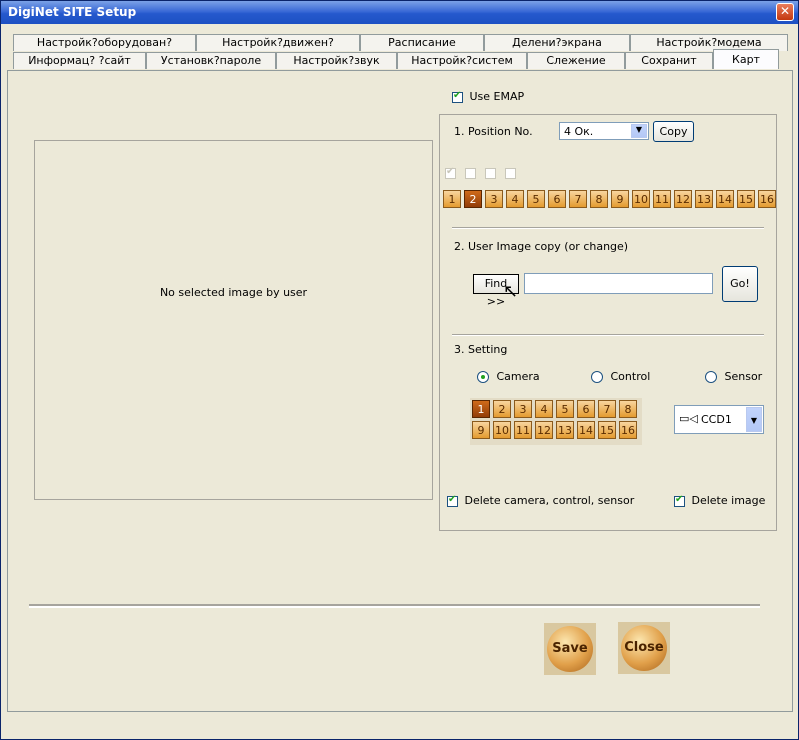  Describe the element at coordinates (785, 12) in the screenshot. I see `close-window-button: ✕` at that location.